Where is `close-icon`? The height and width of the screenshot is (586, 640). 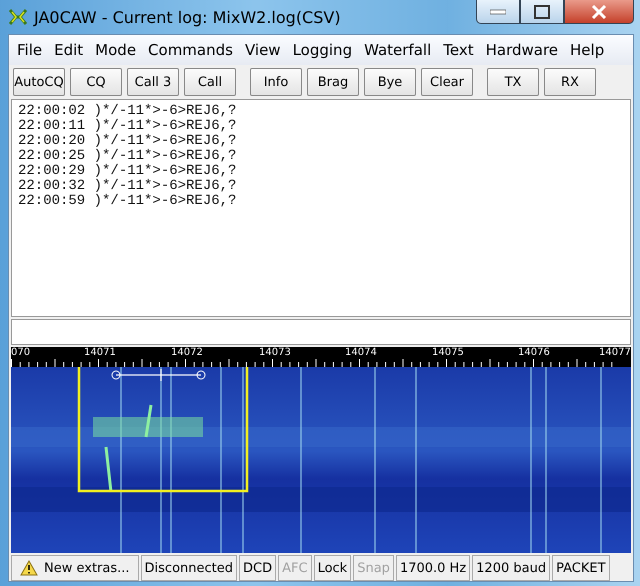 close-icon is located at coordinates (599, 11).